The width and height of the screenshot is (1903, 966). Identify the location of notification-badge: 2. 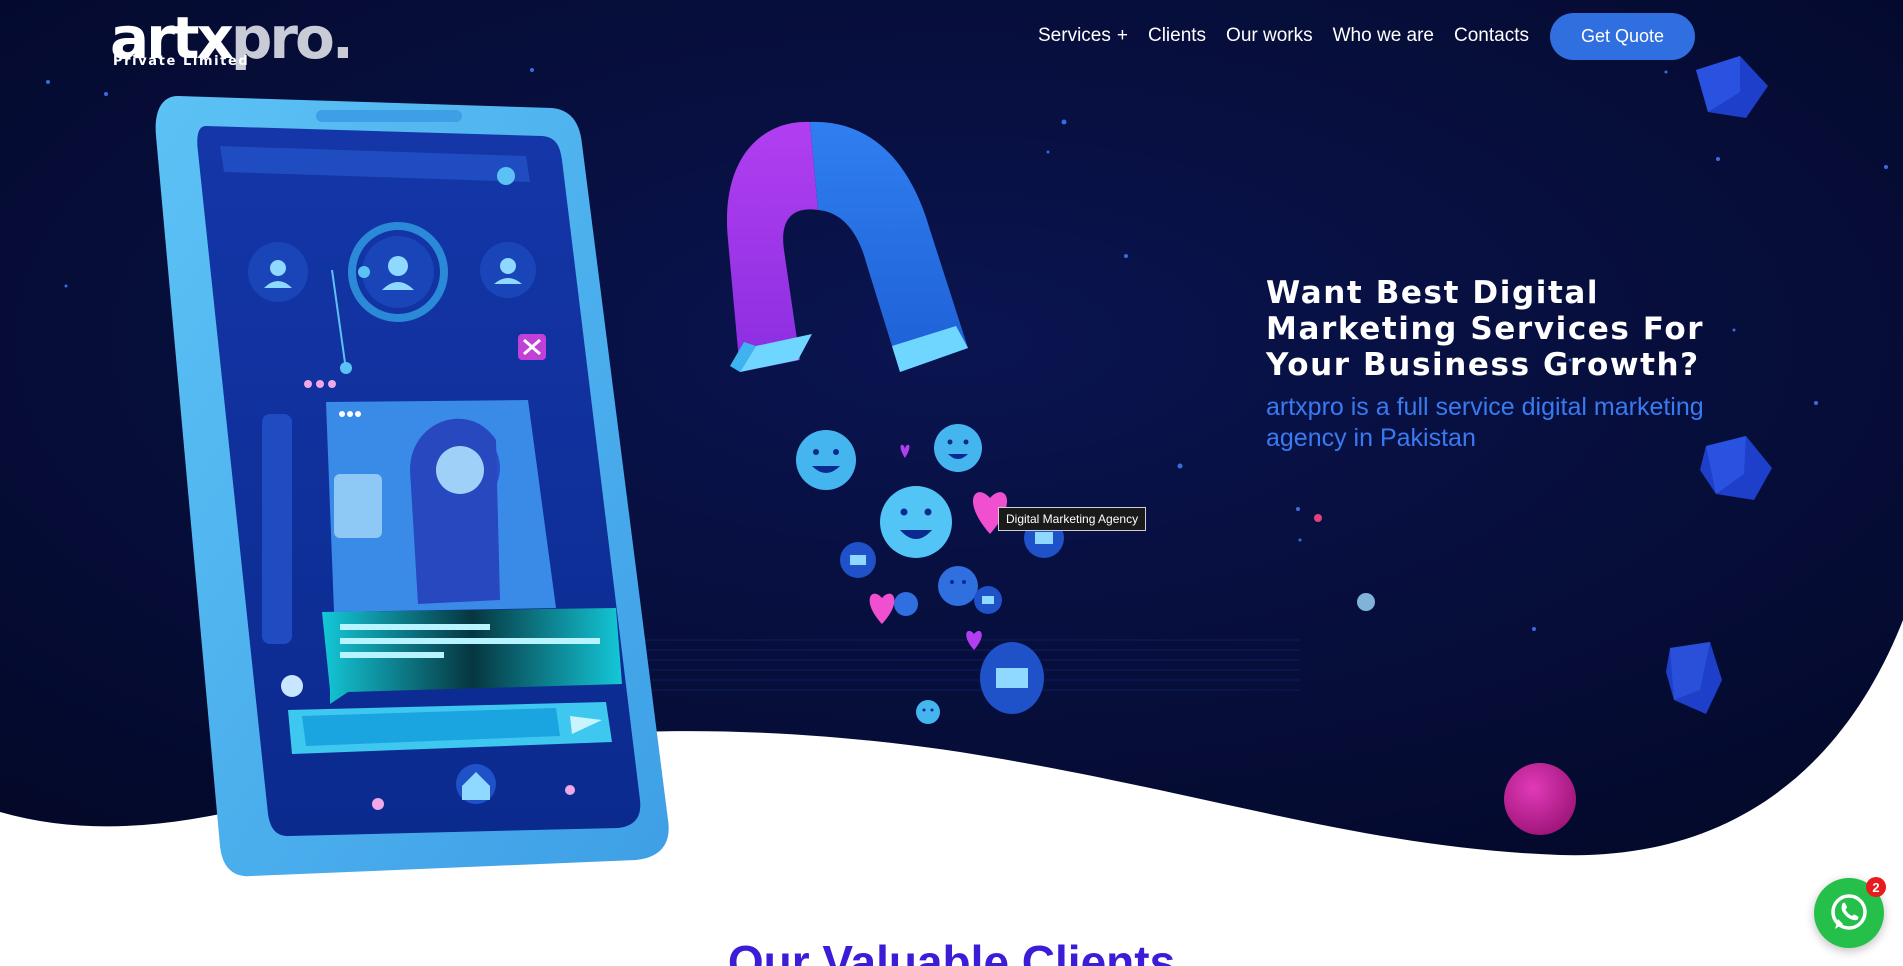
(1876, 887).